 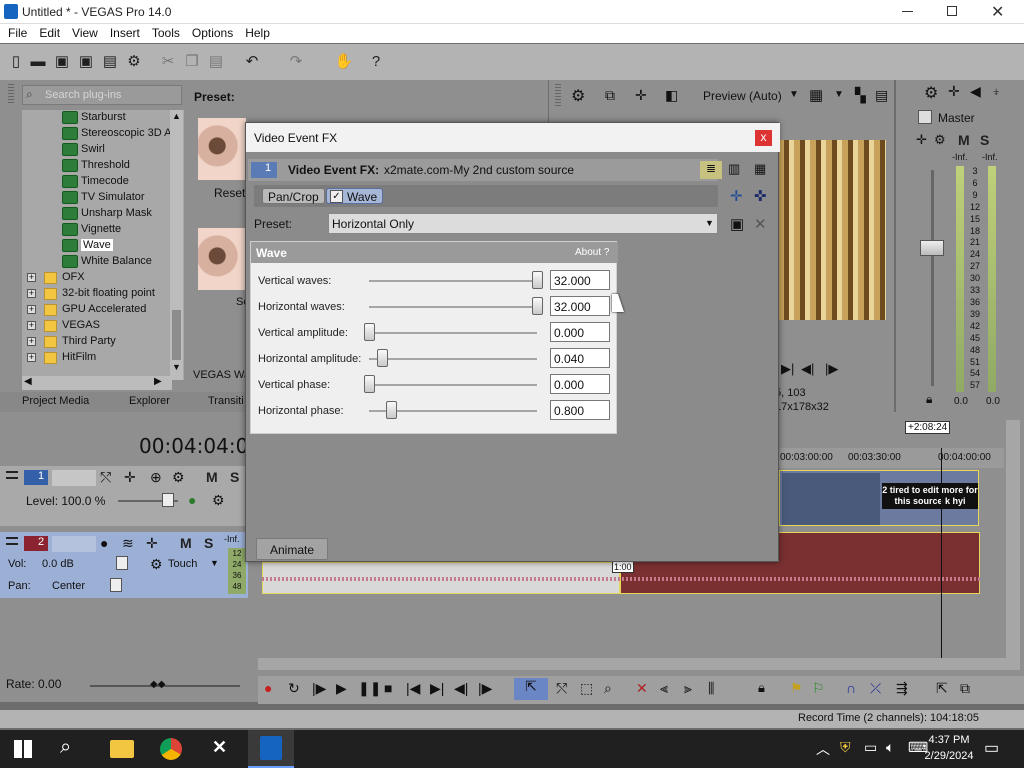 What do you see at coordinates (344, 62) in the screenshot?
I see `plugin-icon: ✋` at bounding box center [344, 62].